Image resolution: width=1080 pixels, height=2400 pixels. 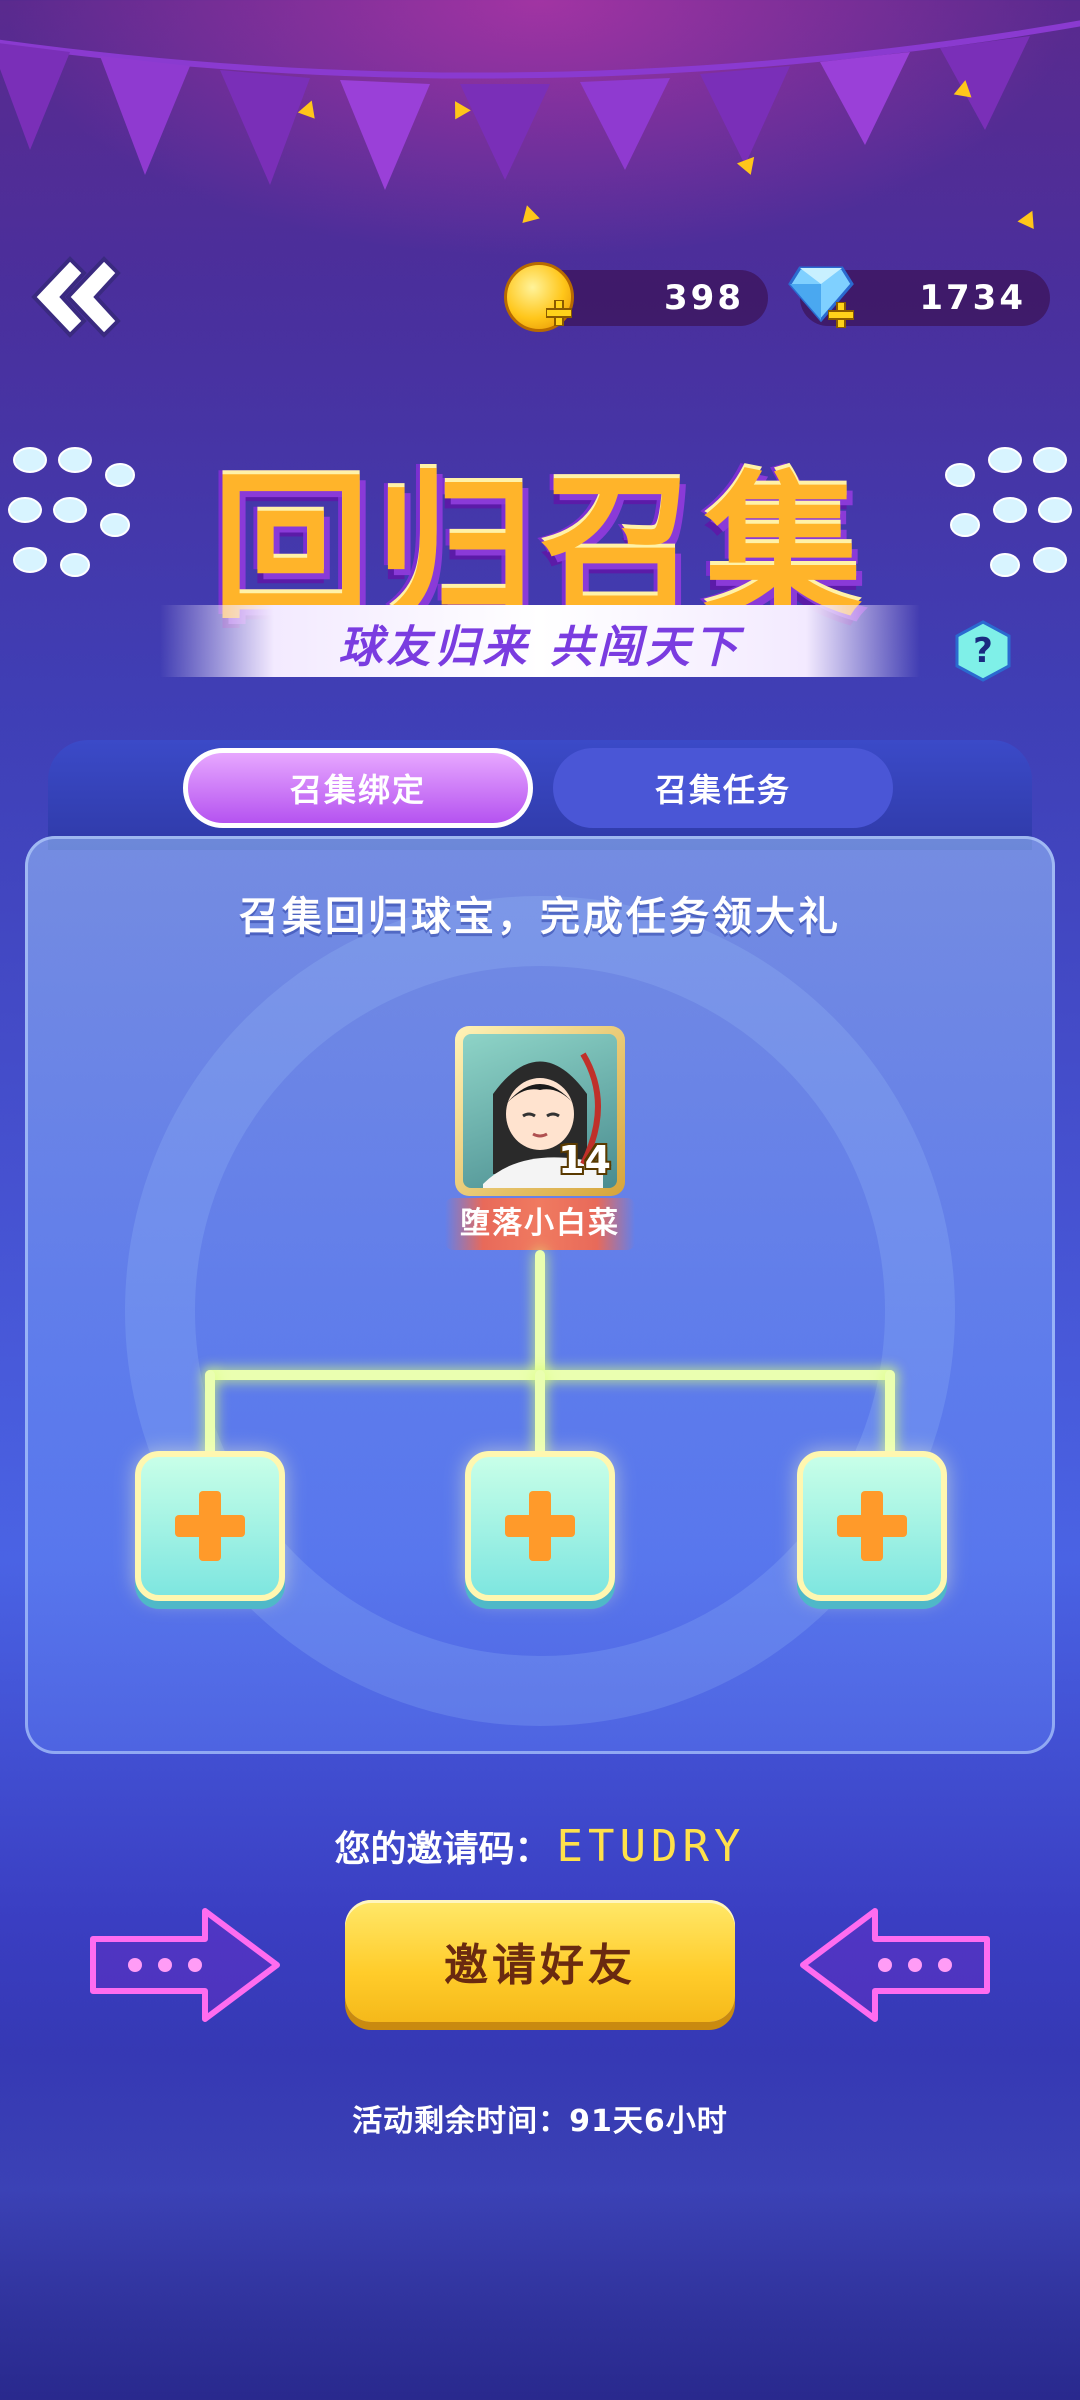 I want to click on invite-code-row: 您的邀请码： ETUDRY, so click(x=540, y=1846).